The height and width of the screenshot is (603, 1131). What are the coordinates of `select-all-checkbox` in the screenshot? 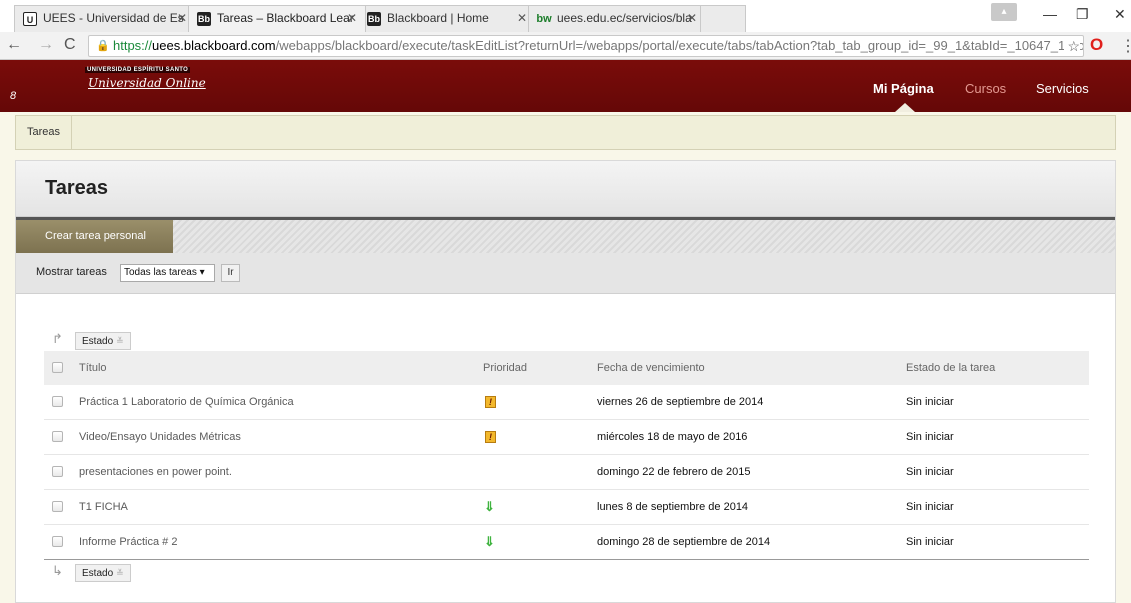 It's located at (57, 367).